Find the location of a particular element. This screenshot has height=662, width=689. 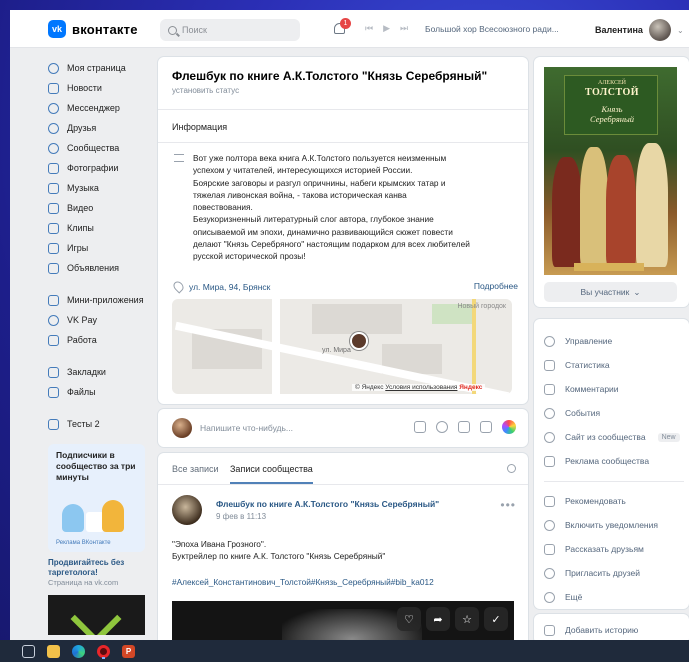

menu-item-label: События is located at coordinates (583, 413).